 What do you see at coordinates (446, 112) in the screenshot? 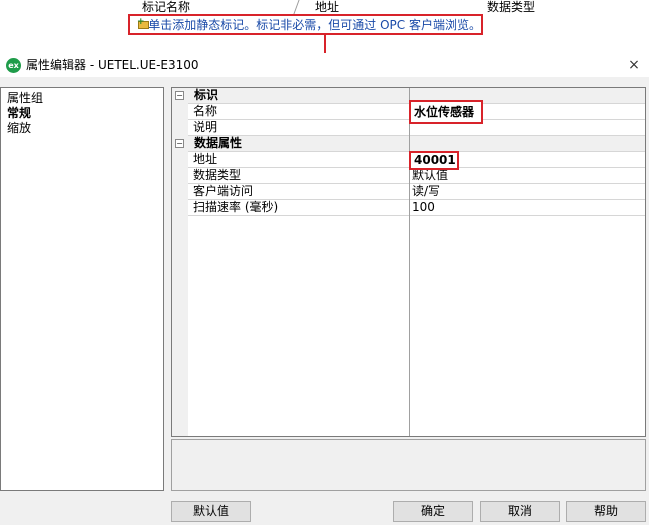
I see `property-value-name: 水位传感器` at bounding box center [446, 112].